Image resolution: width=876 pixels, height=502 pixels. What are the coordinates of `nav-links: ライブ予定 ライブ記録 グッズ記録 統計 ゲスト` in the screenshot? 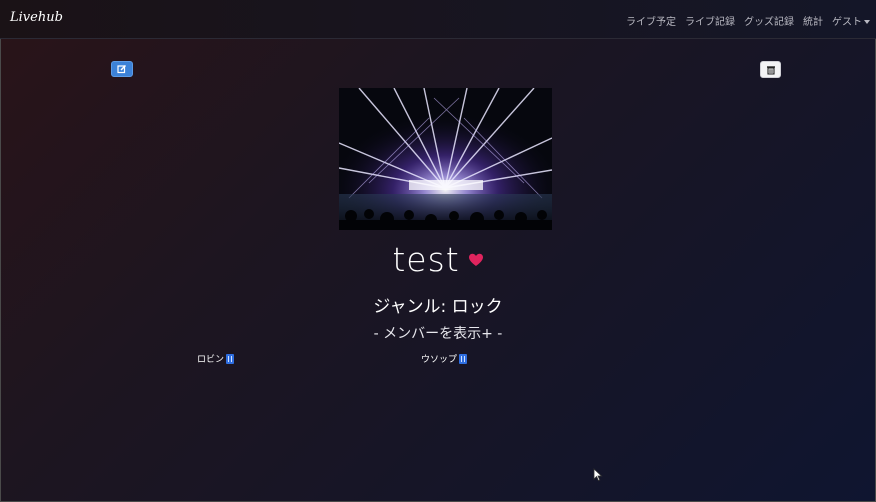 It's located at (748, 20).